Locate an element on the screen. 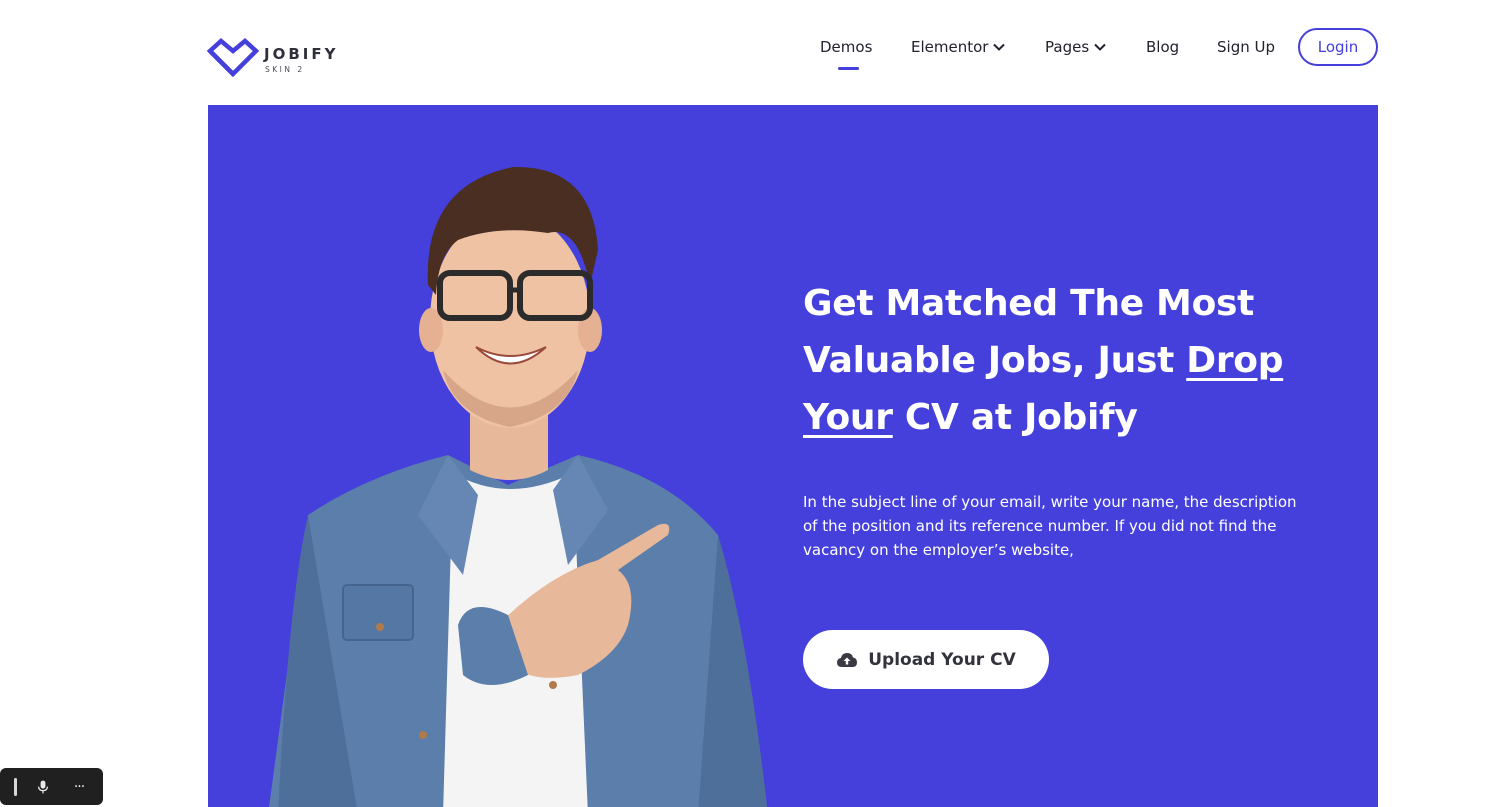 This screenshot has height=807, width=1493. main-nav: Demos Elementor Pages Blog Sign Up Login is located at coordinates (746, 52).